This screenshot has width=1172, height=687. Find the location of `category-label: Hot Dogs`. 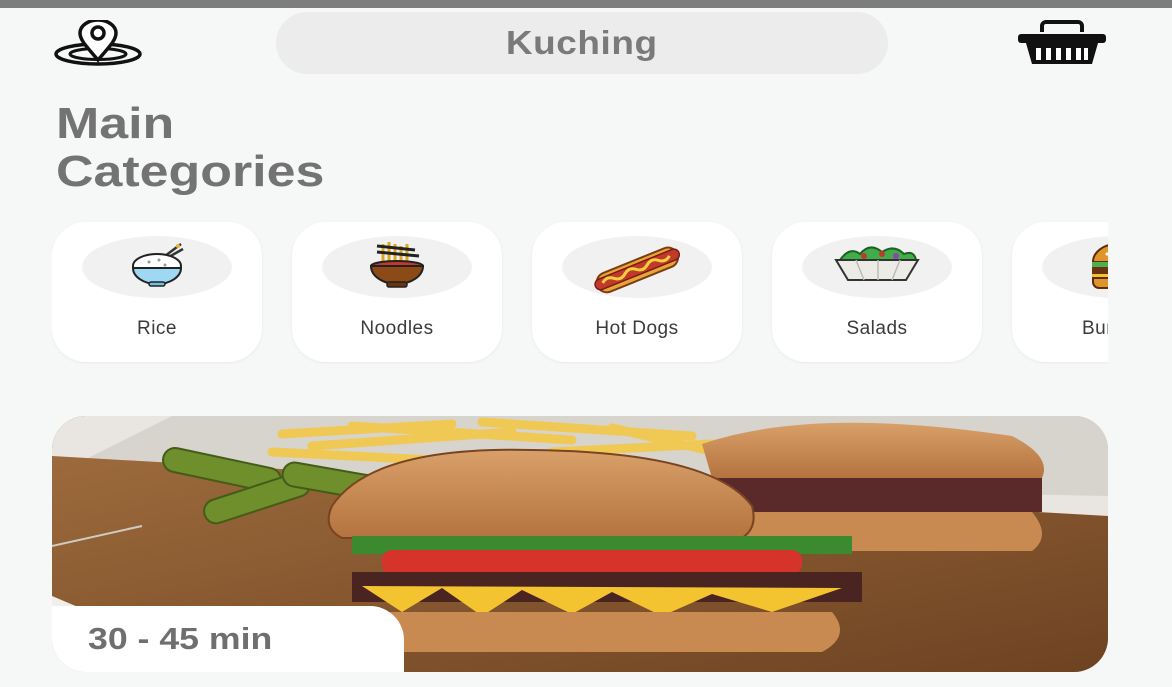

category-label: Hot Dogs is located at coordinates (637, 328).